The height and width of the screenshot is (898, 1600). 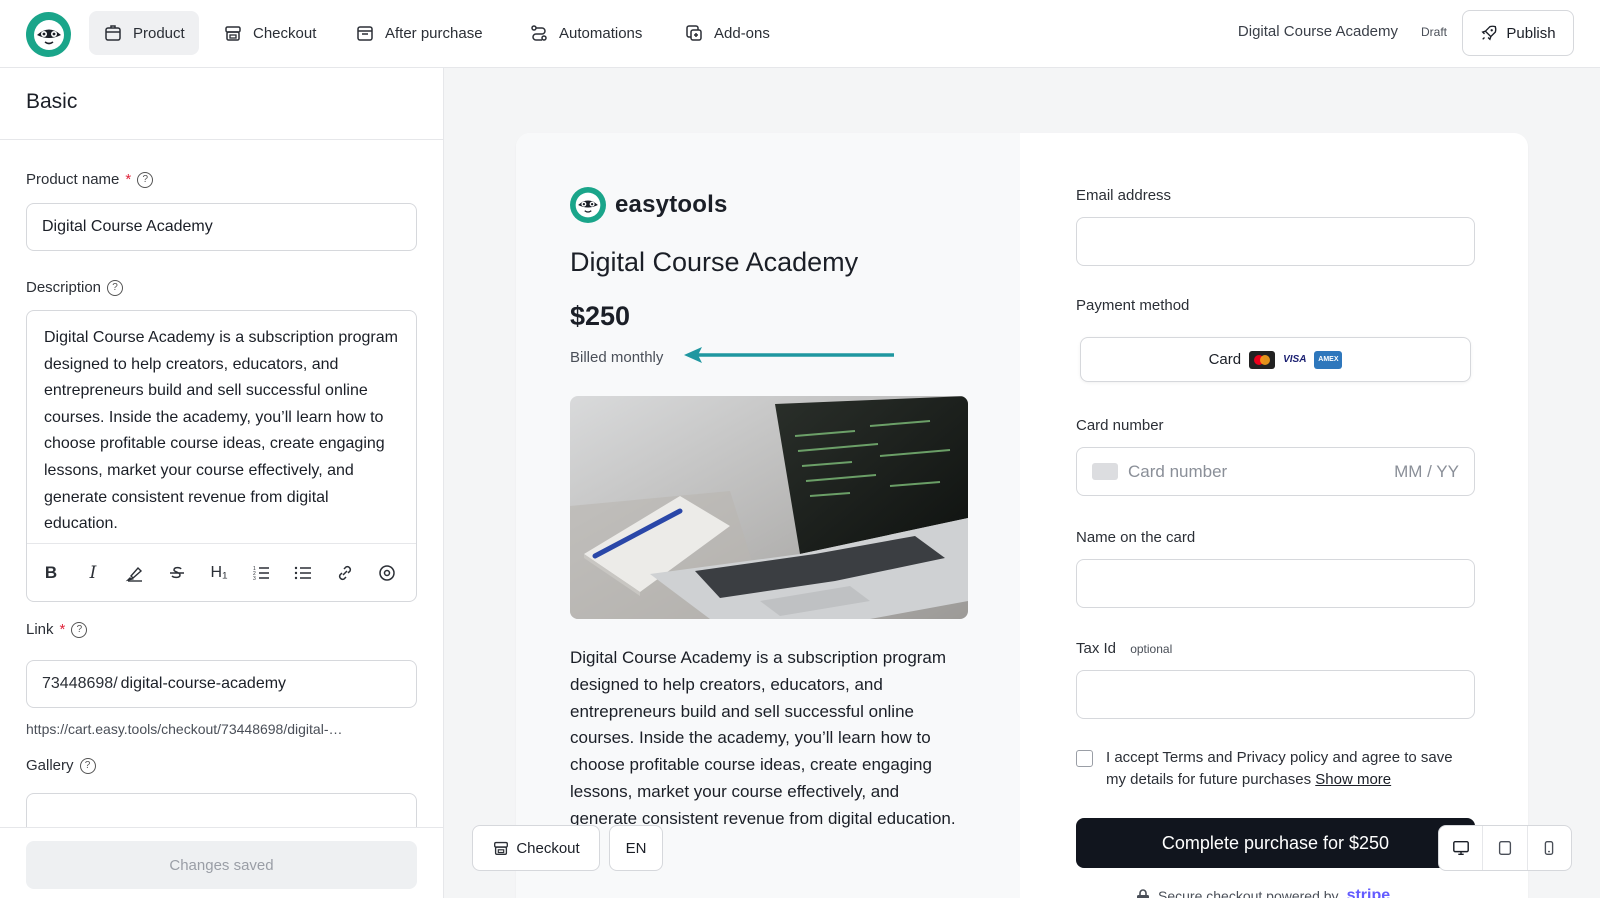 What do you see at coordinates (1133, 305) in the screenshot?
I see `payment-method-label: Payment method` at bounding box center [1133, 305].